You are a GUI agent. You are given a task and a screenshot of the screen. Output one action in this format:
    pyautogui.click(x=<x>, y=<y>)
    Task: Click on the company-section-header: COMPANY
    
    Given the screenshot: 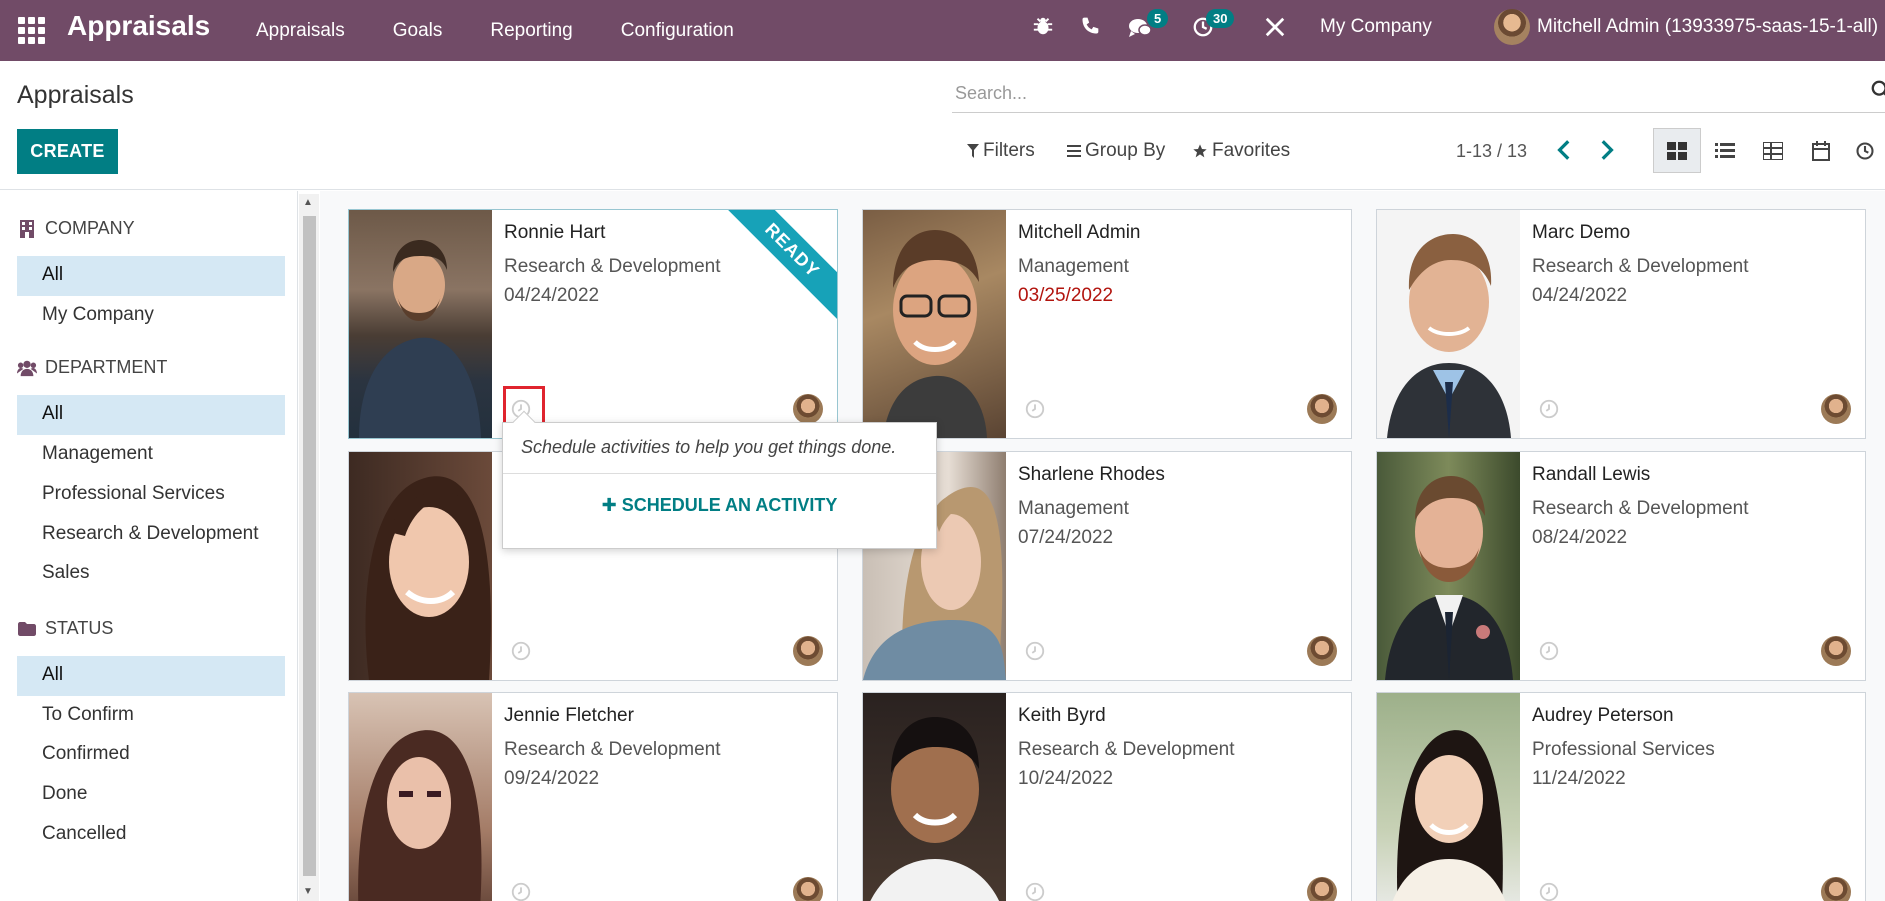 What is the action you would take?
    pyautogui.click(x=76, y=228)
    